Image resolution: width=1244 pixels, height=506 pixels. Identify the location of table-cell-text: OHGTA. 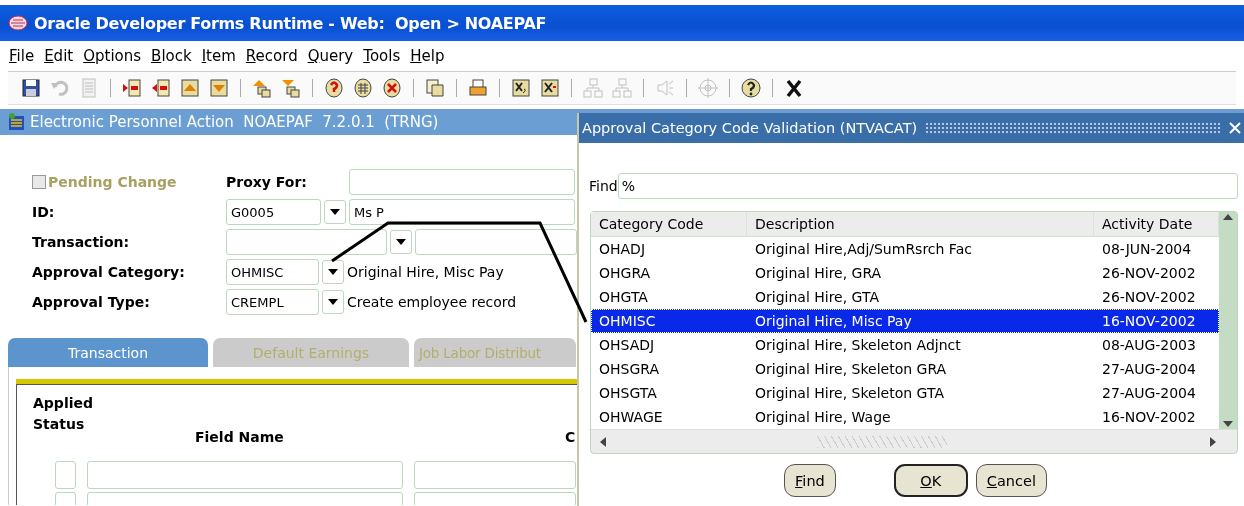
(623, 297).